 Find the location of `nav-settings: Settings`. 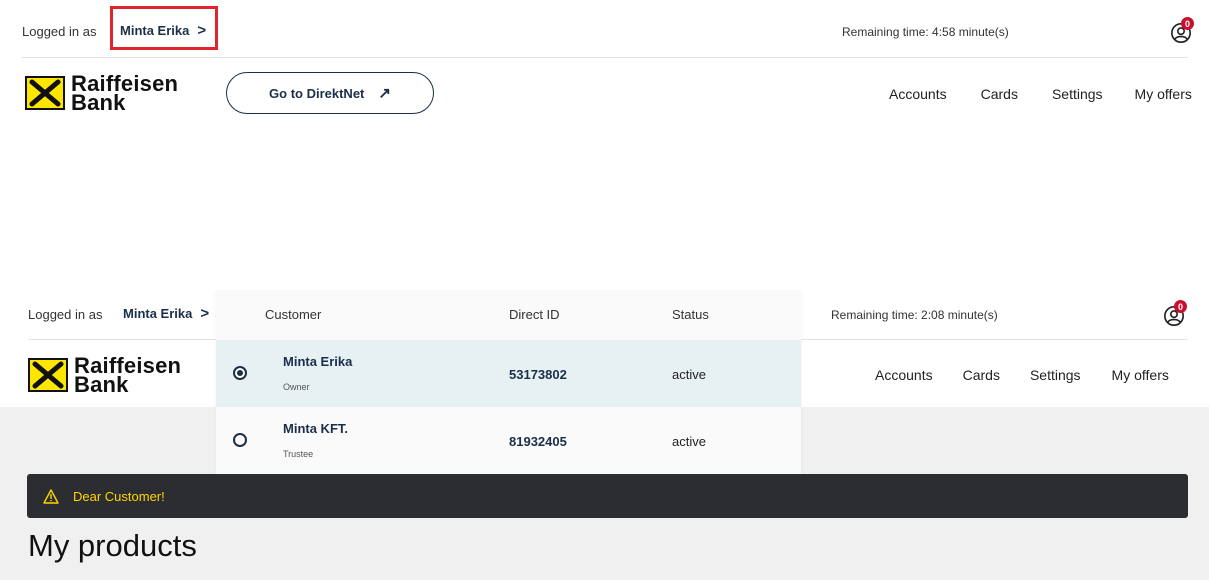

nav-settings: Settings is located at coordinates (1077, 94).